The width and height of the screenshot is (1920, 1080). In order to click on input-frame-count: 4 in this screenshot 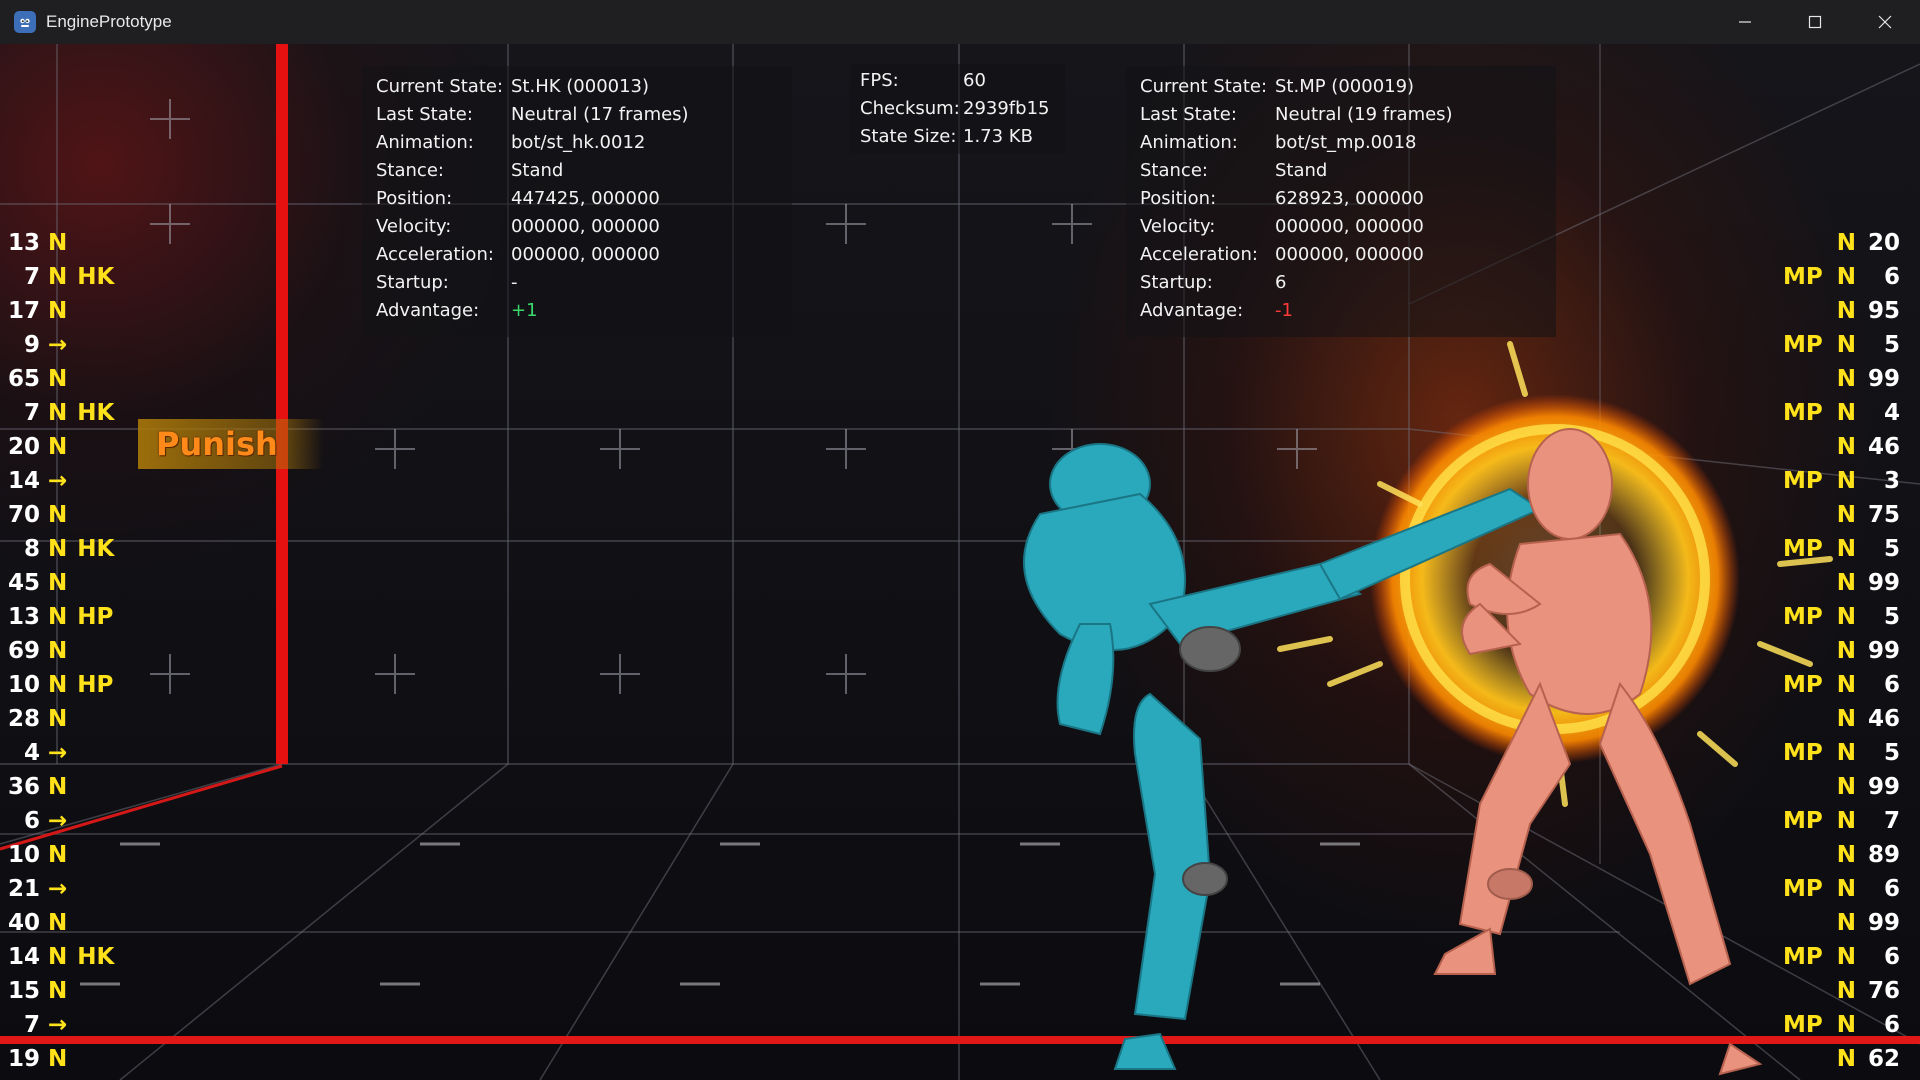, I will do `click(31, 753)`.